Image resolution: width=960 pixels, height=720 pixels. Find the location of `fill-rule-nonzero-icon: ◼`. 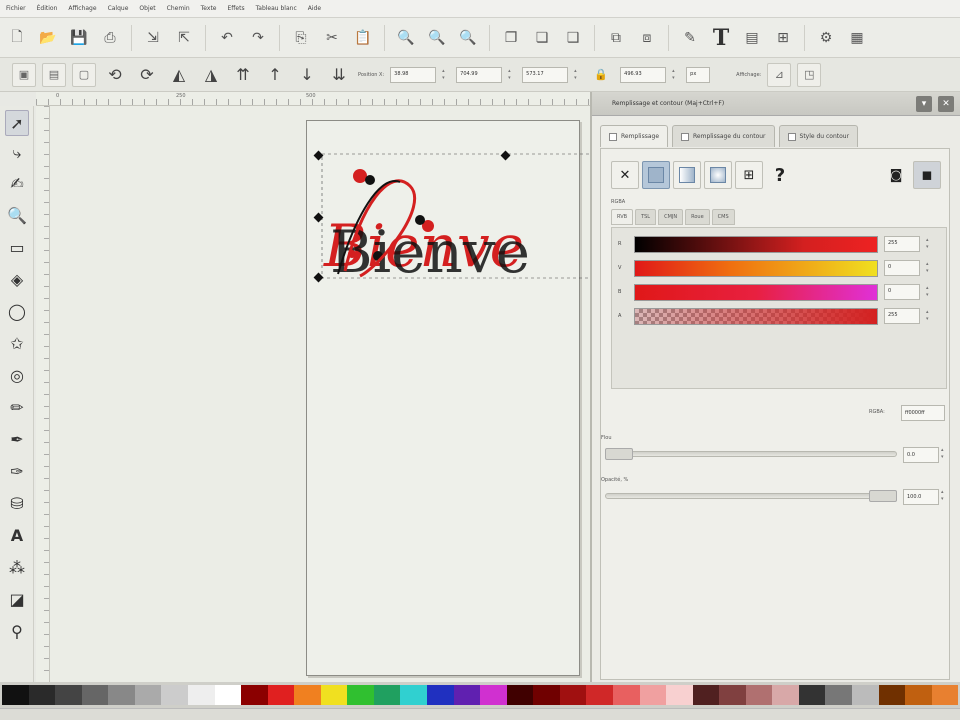

fill-rule-nonzero-icon: ◼ is located at coordinates (927, 175).